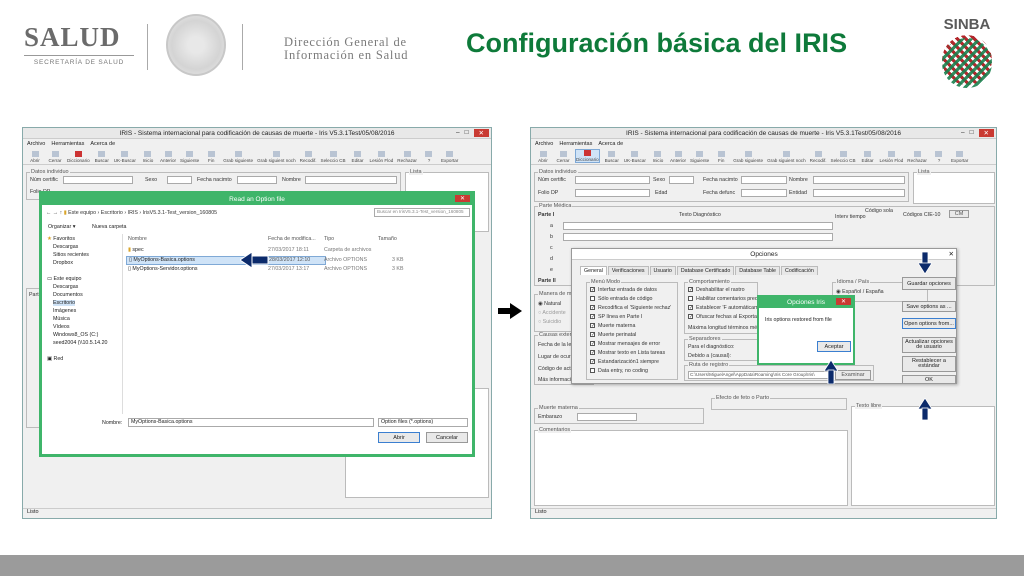  I want to click on toolbar-abrir: Abrir, so click(543, 157).